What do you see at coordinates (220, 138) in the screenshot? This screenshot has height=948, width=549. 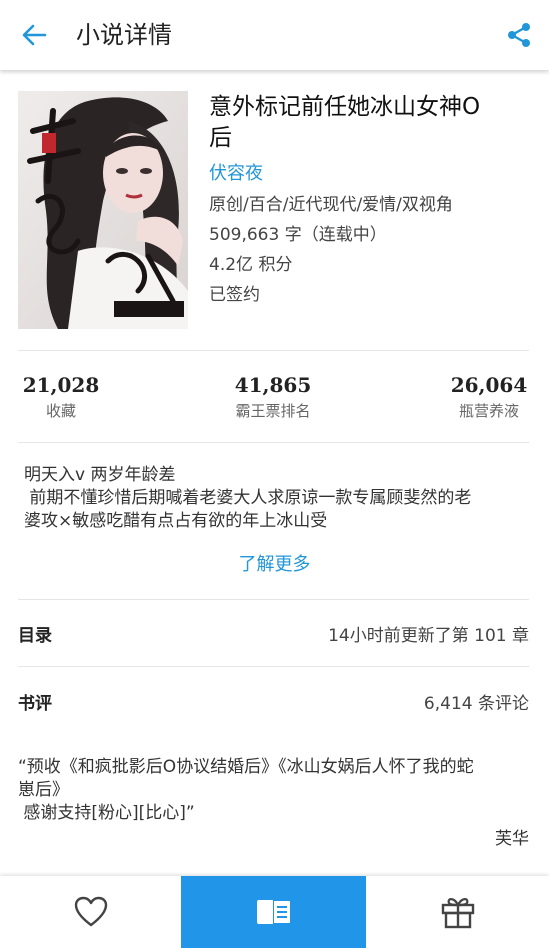 I see `book-title-line2: 后` at bounding box center [220, 138].